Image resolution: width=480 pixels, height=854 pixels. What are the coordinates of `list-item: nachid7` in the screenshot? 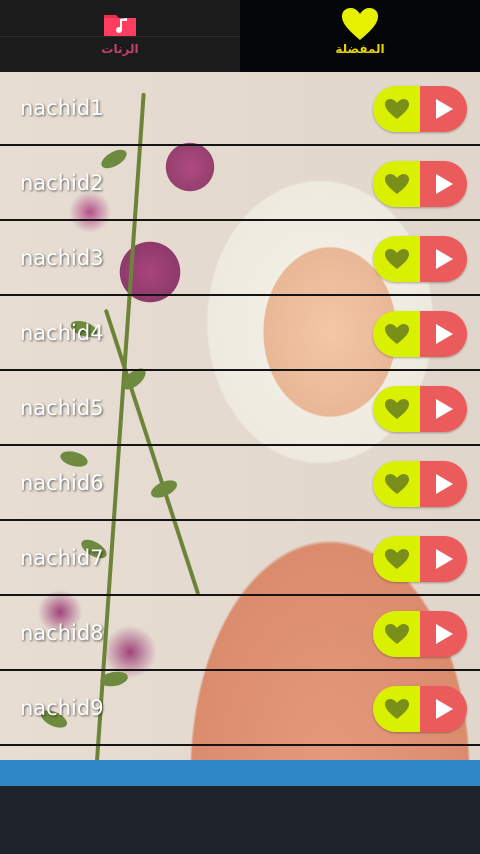 It's located at (240, 559).